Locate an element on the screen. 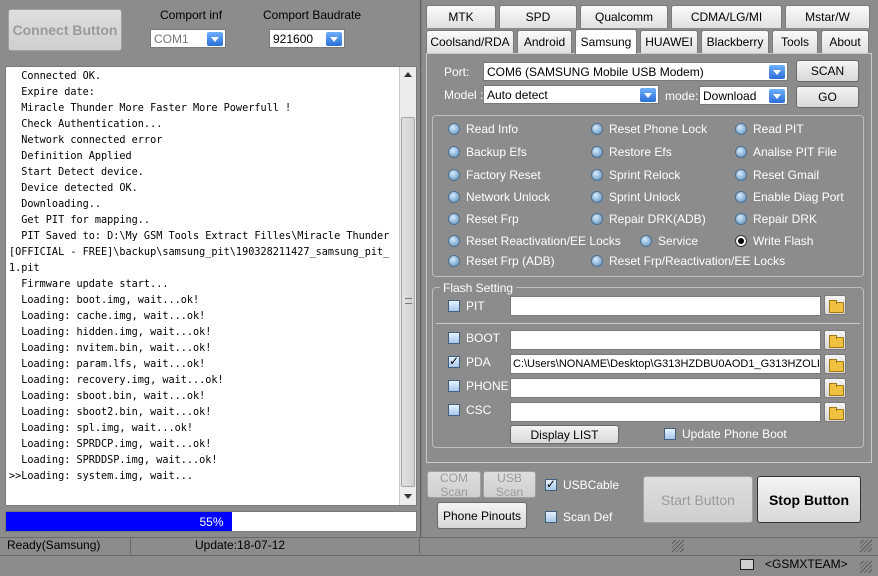 This screenshot has width=878, height=576. baudrate-value: 921600 is located at coordinates (293, 38).